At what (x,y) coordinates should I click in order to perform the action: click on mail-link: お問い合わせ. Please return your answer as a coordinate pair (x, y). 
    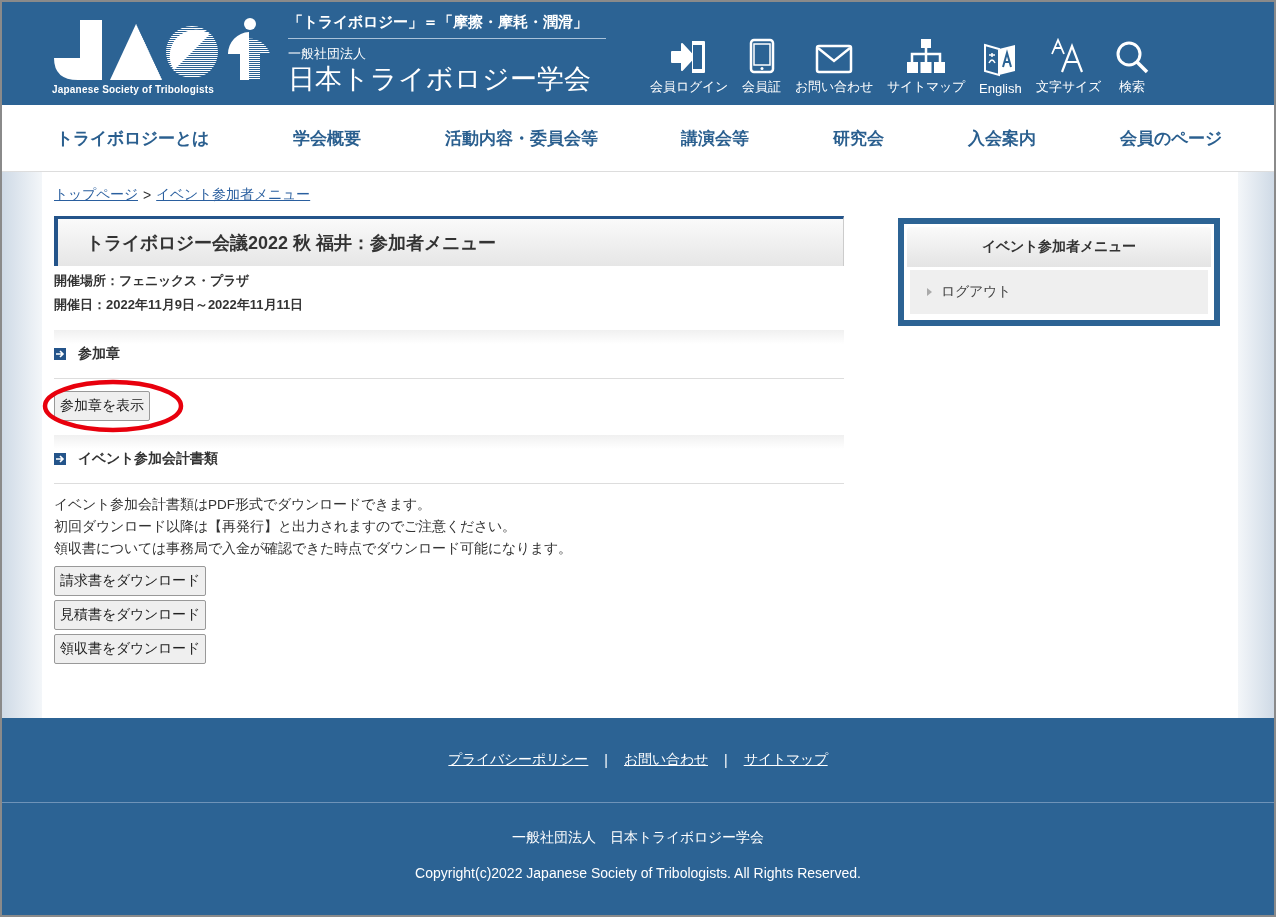
    Looking at the image, I should click on (834, 69).